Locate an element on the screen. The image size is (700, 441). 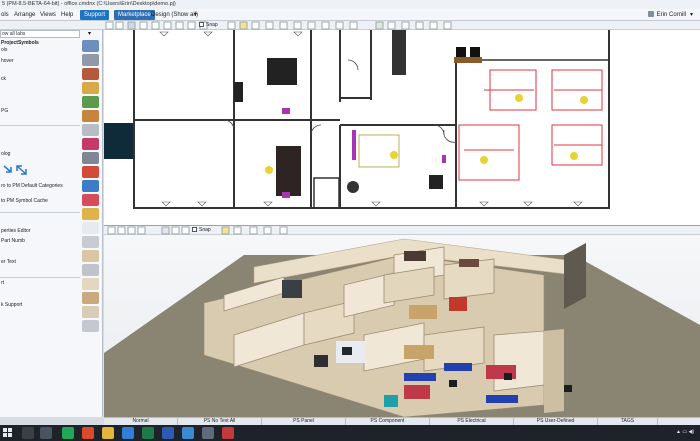
tab-tags: TAGS is located at coordinates (628, 421).